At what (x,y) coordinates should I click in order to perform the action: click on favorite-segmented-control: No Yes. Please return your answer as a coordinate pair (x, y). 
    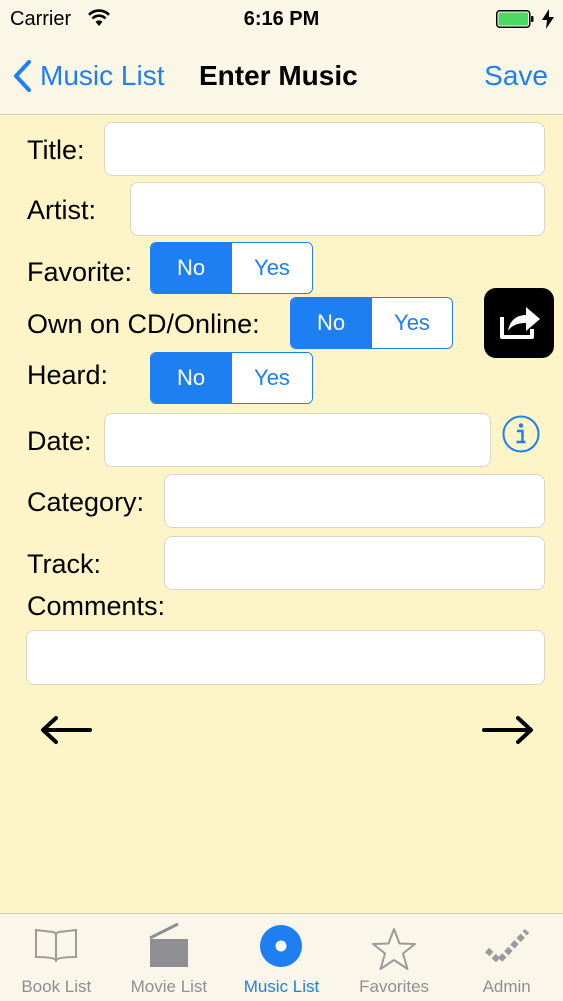
    Looking at the image, I should click on (231, 268).